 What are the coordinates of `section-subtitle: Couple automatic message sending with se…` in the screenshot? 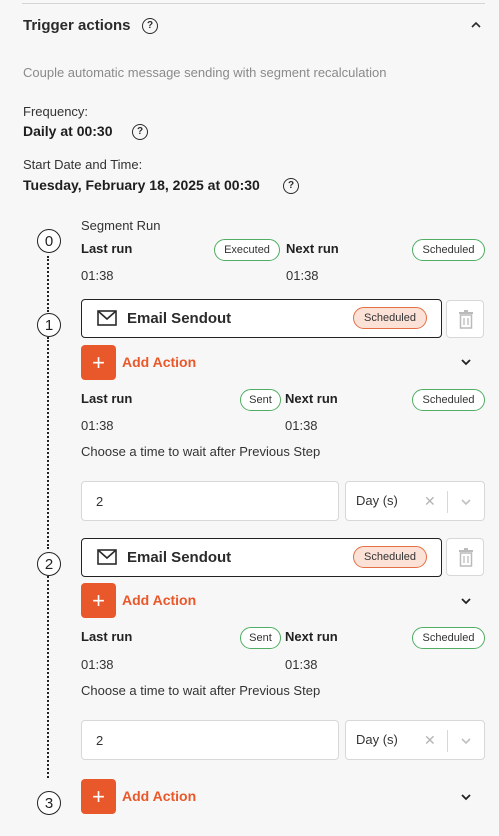 It's located at (205, 72).